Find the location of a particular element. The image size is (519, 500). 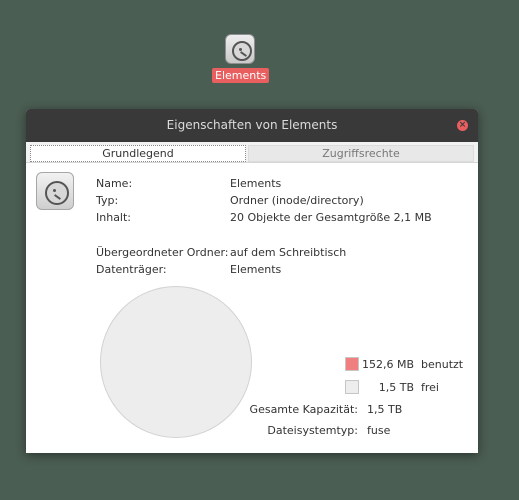

titlebar: Eigenschaften von Elements × is located at coordinates (252, 125).